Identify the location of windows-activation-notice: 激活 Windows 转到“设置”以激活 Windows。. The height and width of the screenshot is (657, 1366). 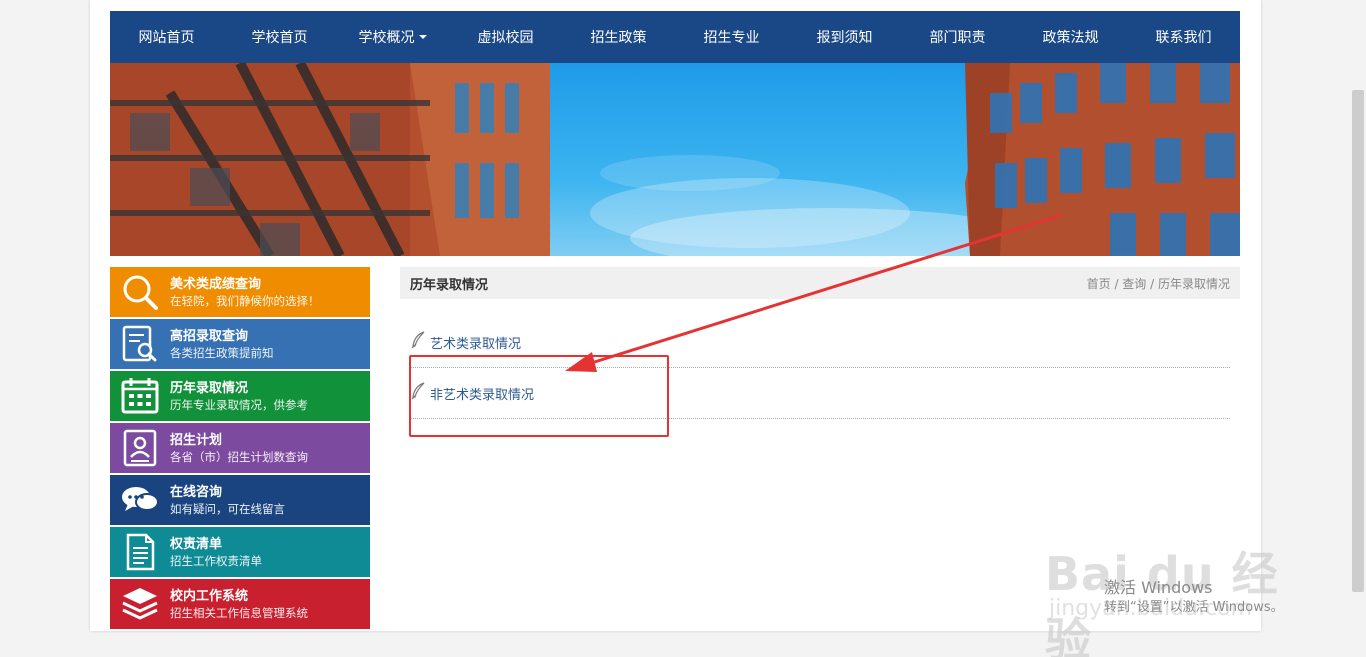
(1194, 598).